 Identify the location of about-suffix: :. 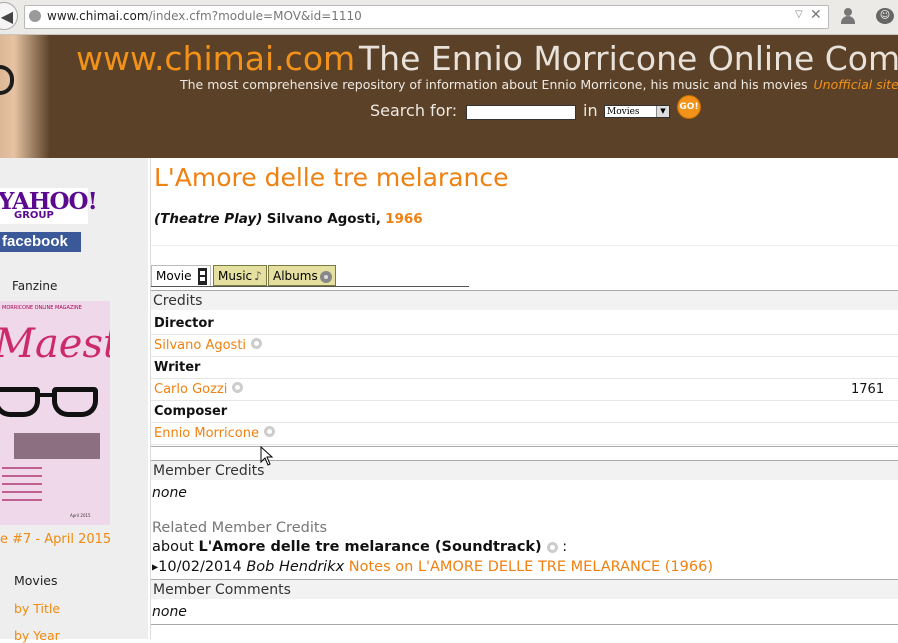
(565, 547).